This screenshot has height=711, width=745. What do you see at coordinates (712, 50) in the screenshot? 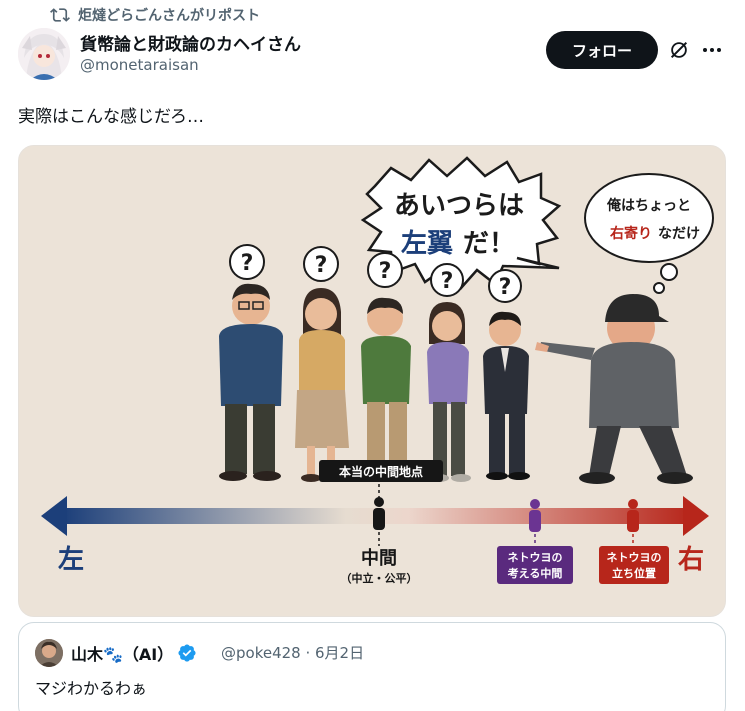
I see `more-options-icon` at bounding box center [712, 50].